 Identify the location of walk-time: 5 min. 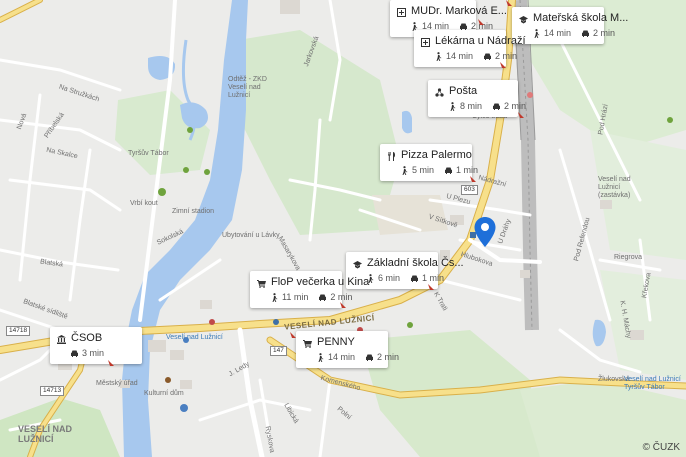
(417, 170).